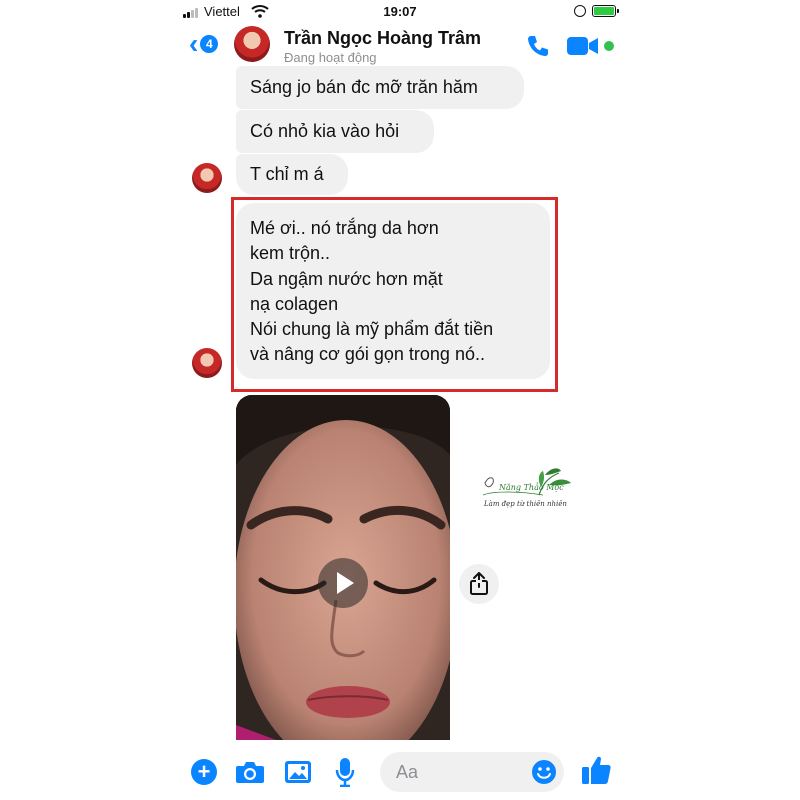  What do you see at coordinates (292, 174) in the screenshot?
I see `message-bubble: T chỉ m á` at bounding box center [292, 174].